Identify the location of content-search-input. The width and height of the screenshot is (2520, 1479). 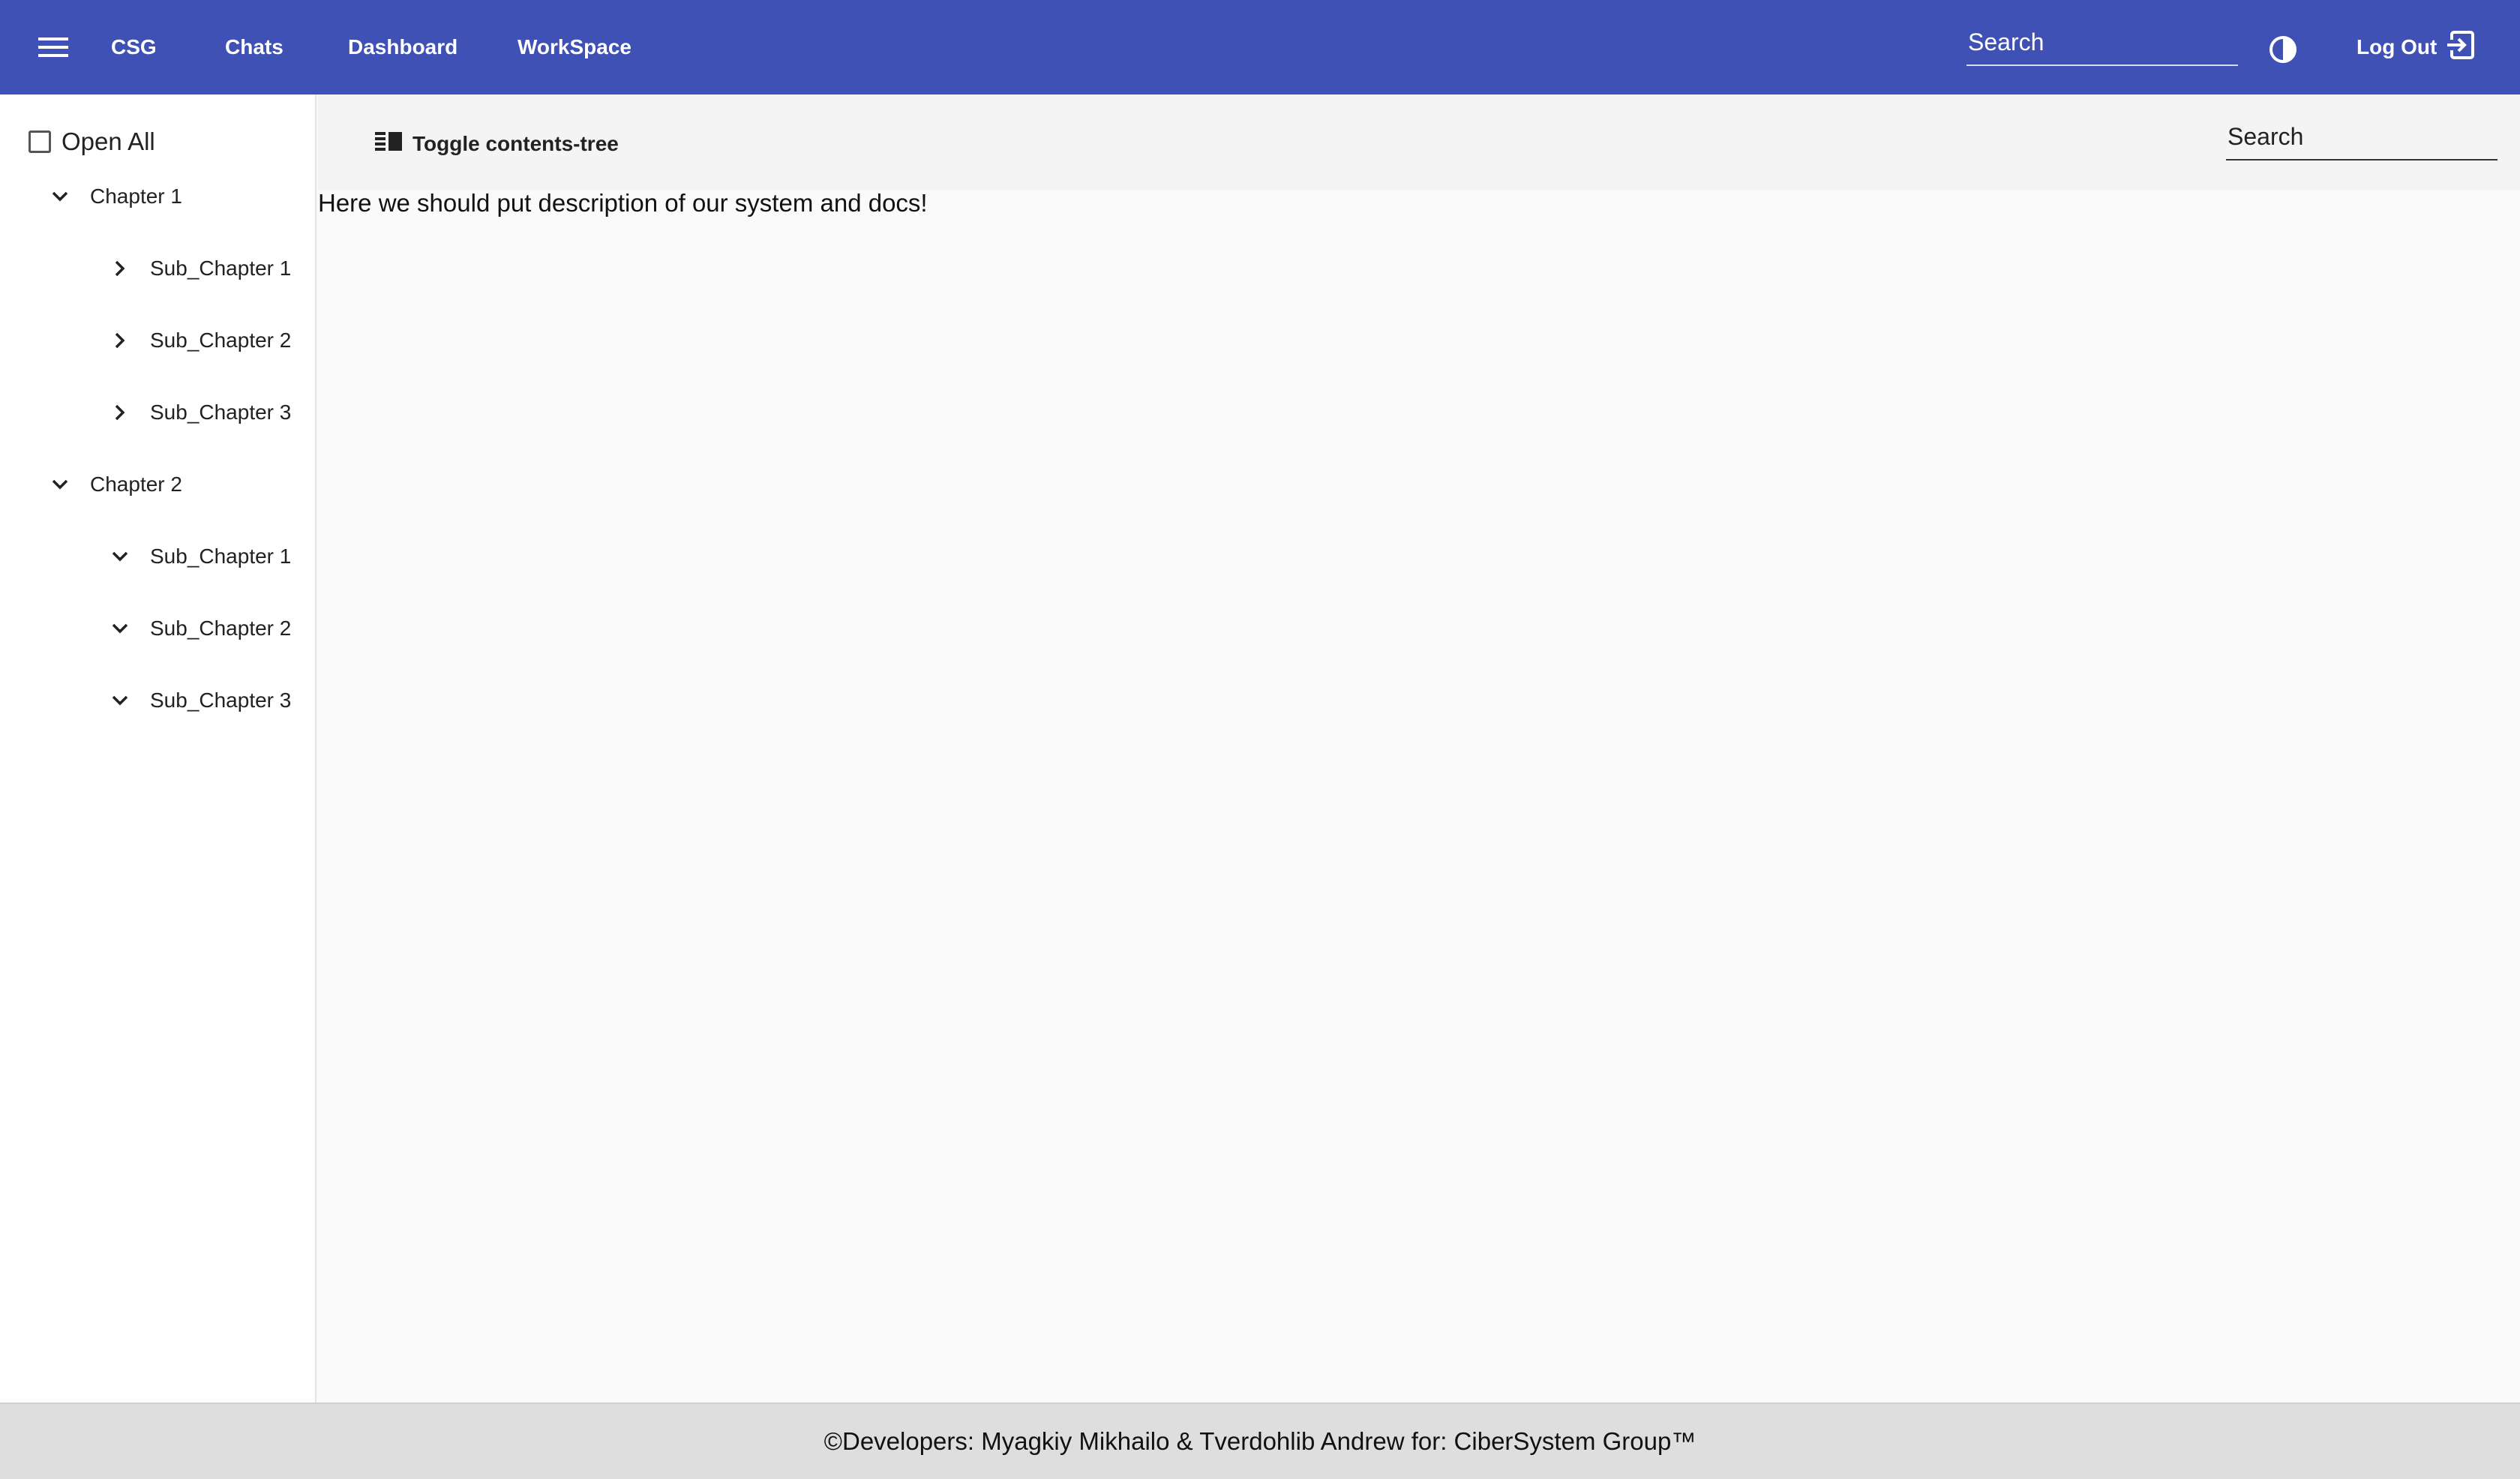
(2362, 136).